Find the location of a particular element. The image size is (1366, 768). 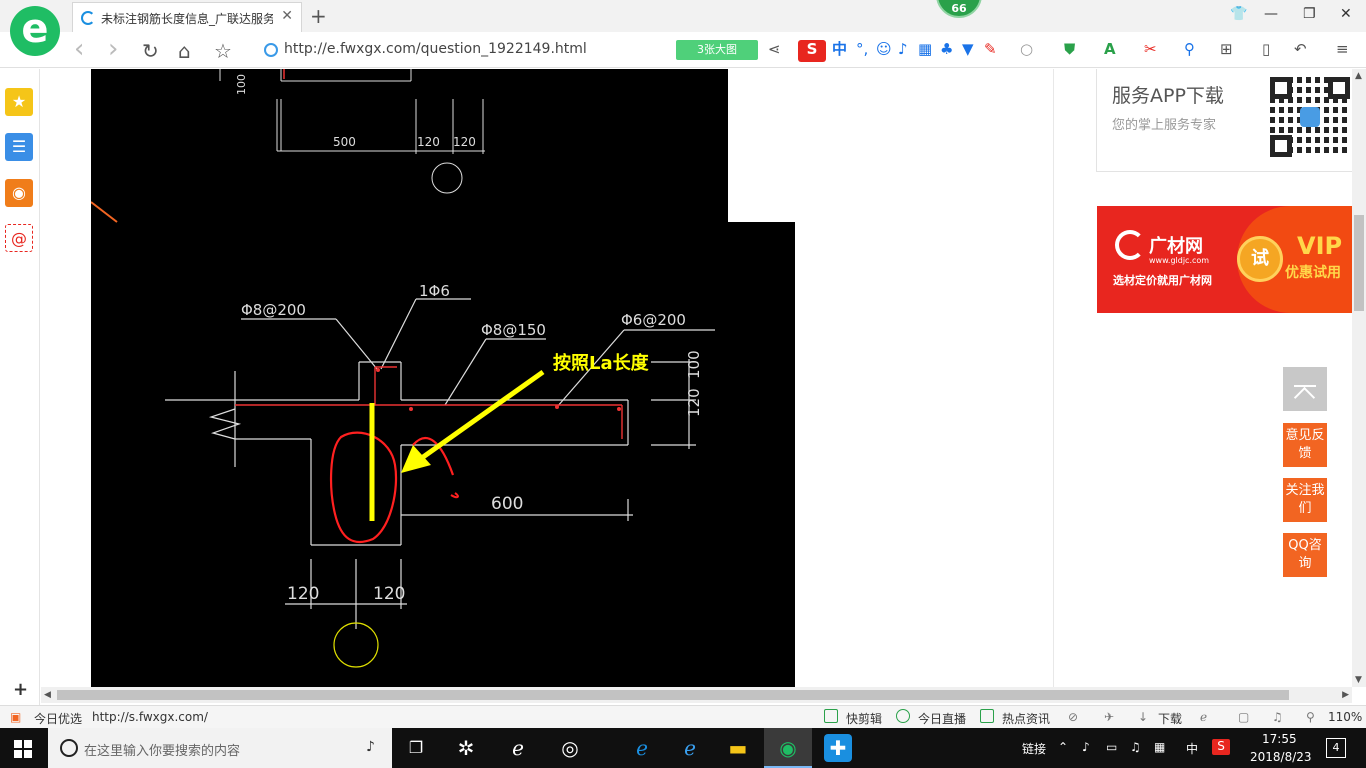

ime-indicator: 中 is located at coordinates (1192, 748).